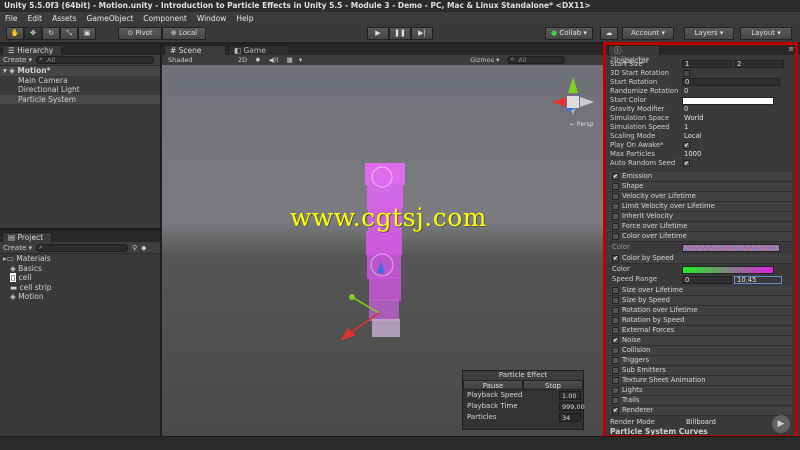  What do you see at coordinates (300, 60) in the screenshot?
I see `dropdown-arrow-icon: ▾` at bounding box center [300, 60].